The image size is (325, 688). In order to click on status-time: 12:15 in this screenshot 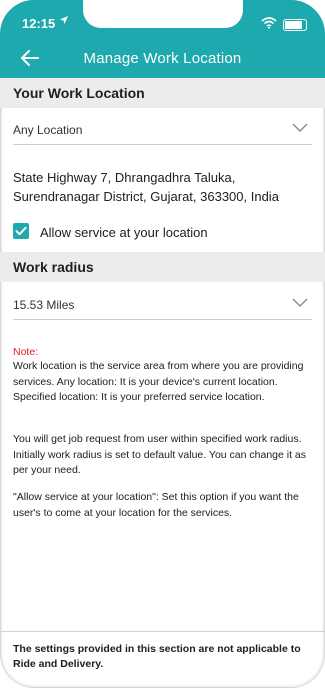, I will do `click(39, 23)`.